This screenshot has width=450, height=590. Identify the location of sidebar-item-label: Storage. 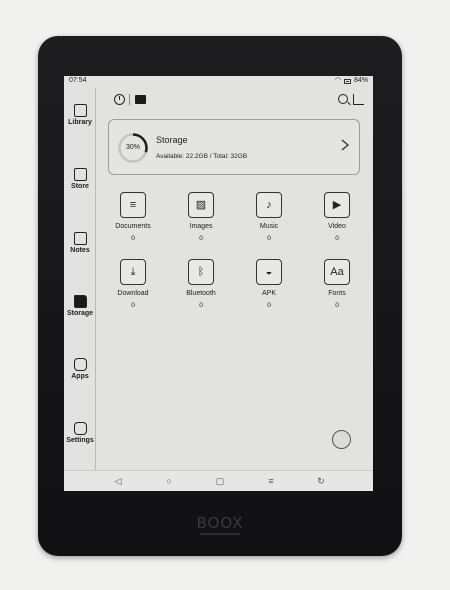
(80, 313).